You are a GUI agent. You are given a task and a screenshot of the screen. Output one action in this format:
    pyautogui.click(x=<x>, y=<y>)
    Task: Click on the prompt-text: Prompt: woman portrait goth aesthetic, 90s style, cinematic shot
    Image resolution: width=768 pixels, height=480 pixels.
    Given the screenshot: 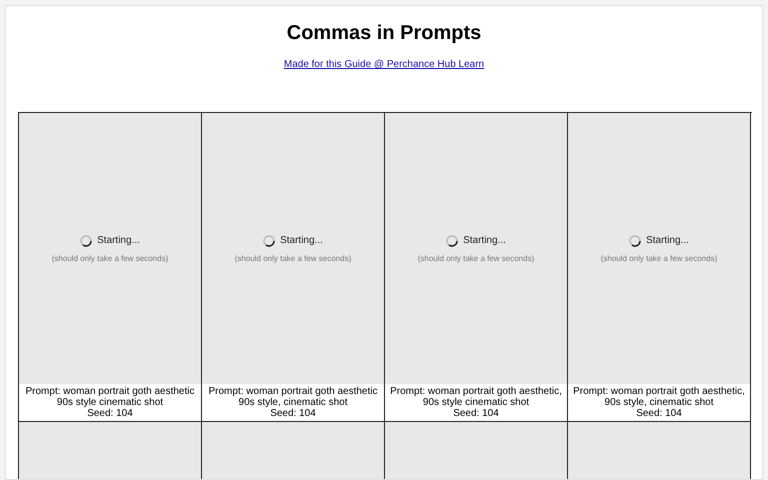 What is the action you would take?
    pyautogui.click(x=659, y=397)
    